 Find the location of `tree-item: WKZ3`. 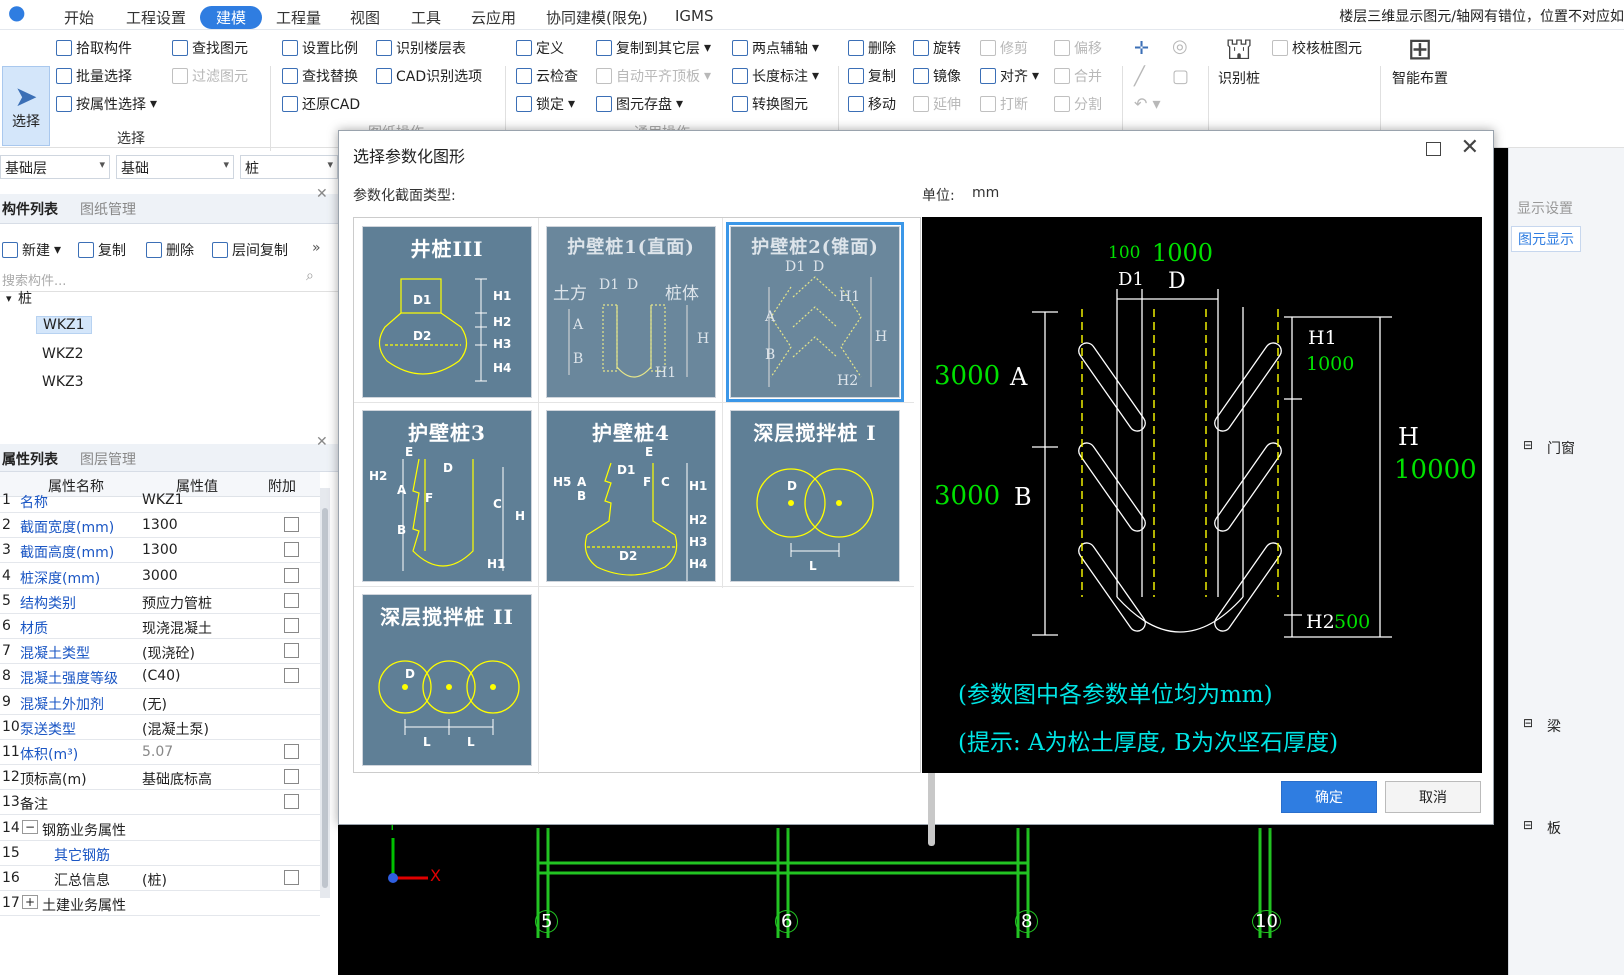

tree-item: WKZ3 is located at coordinates (63, 382).